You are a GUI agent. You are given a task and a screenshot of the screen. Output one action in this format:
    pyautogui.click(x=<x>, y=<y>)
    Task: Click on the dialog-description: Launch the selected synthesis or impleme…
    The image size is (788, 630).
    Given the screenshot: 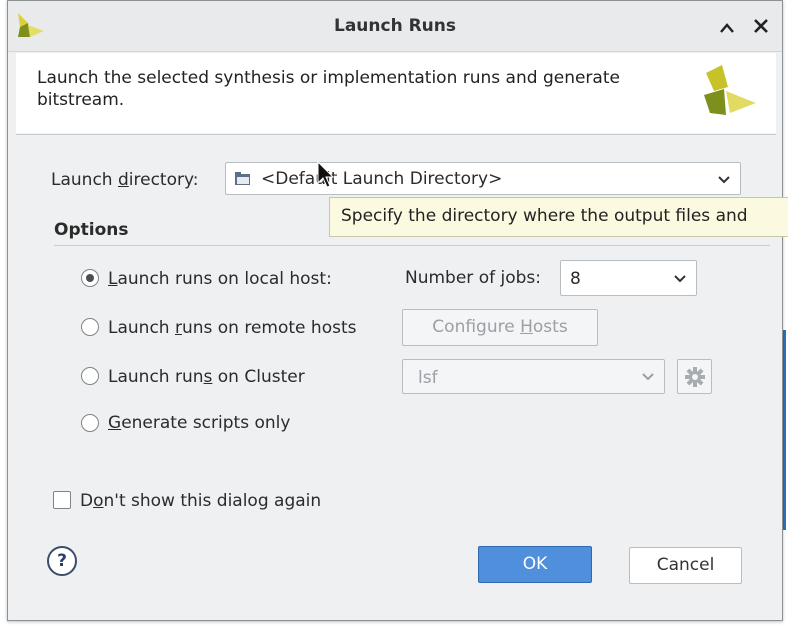 What is the action you would take?
    pyautogui.click(x=328, y=89)
    